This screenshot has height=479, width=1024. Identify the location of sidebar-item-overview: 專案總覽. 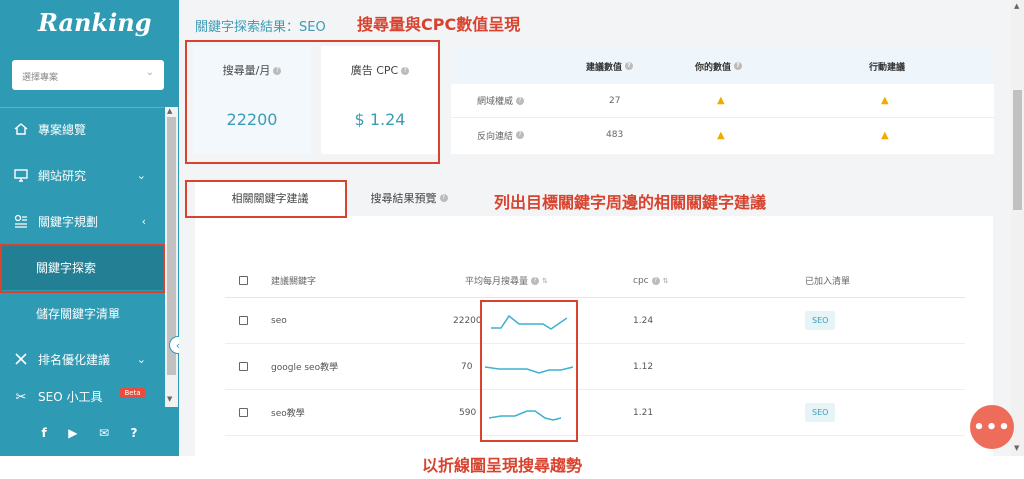
(82, 129).